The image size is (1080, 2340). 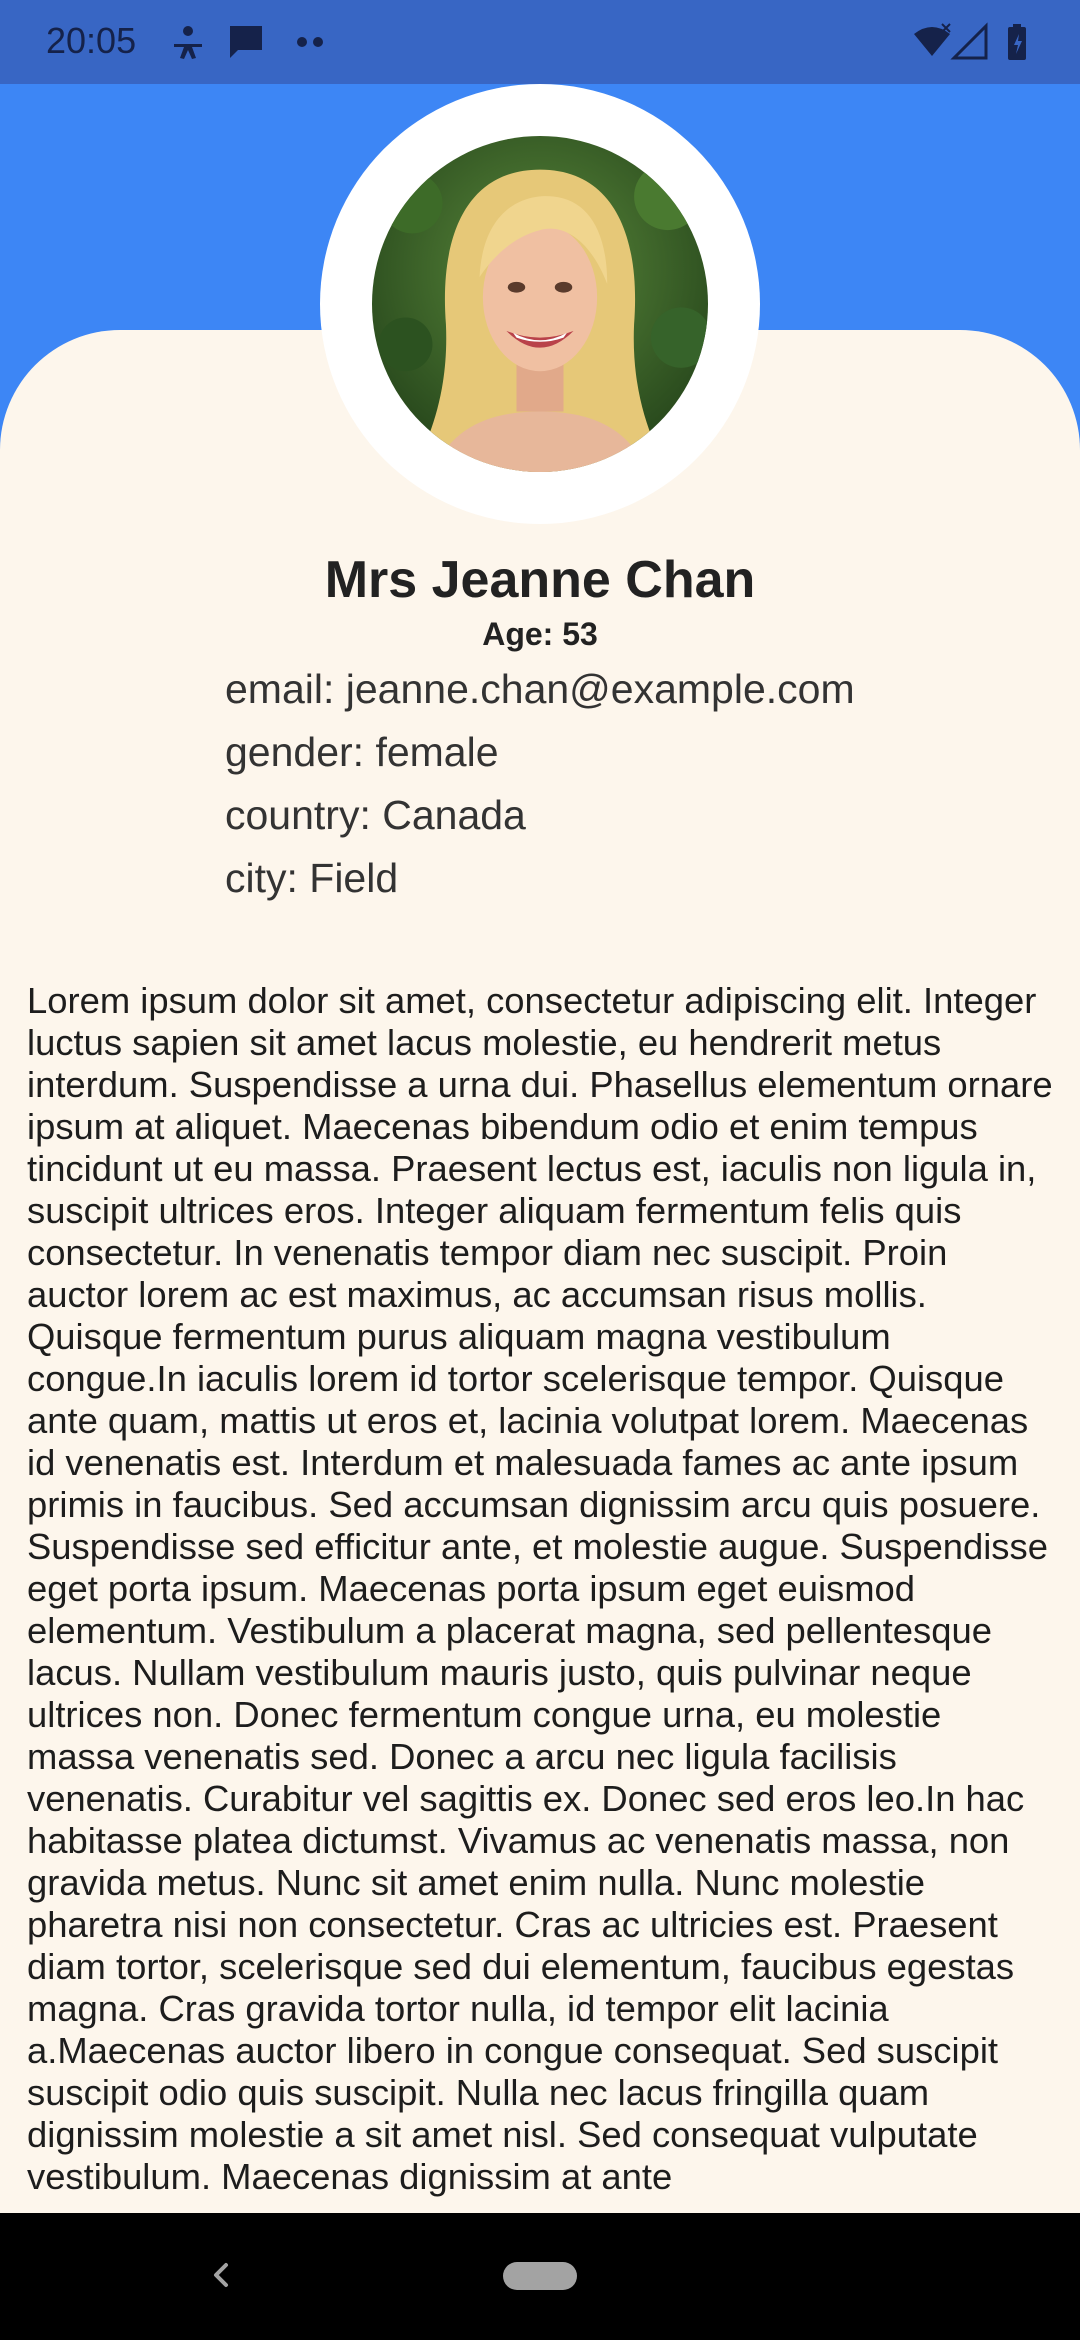 I want to click on profile-city: city: Field, so click(x=312, y=878).